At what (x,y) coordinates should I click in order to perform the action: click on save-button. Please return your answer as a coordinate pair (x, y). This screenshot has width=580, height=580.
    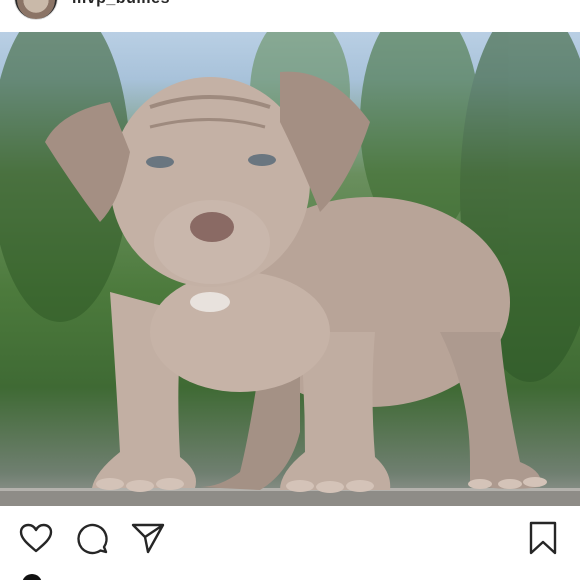
    Looking at the image, I should click on (543, 538).